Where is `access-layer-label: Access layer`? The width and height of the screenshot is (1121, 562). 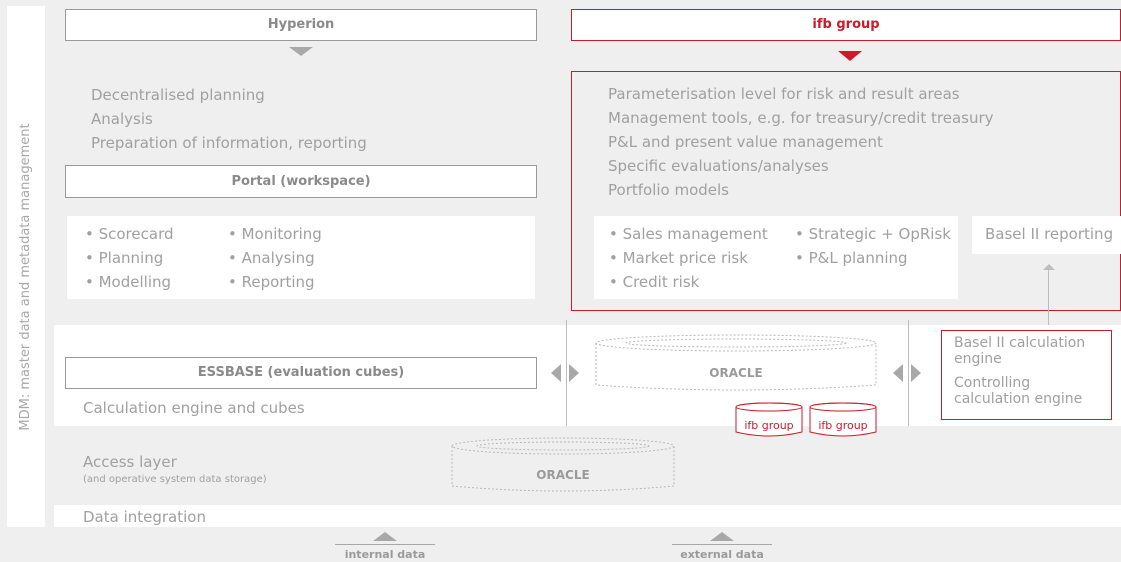
access-layer-label: Access layer is located at coordinates (130, 462).